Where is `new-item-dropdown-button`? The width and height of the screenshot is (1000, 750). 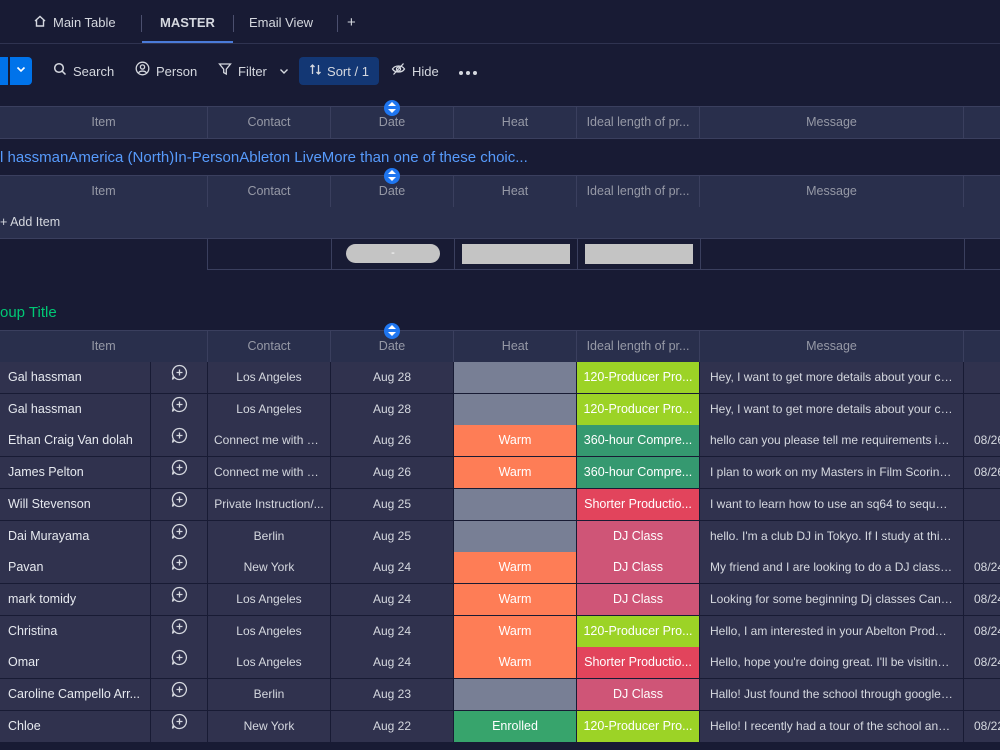
new-item-dropdown-button is located at coordinates (21, 71).